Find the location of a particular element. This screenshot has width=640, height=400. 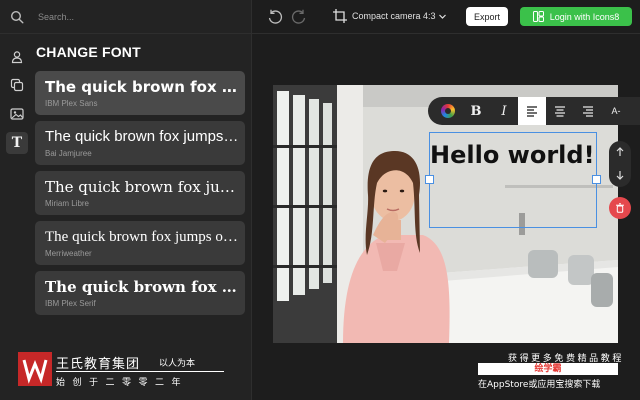

watermark-name: 王氏教育集团 is located at coordinates (98, 364).